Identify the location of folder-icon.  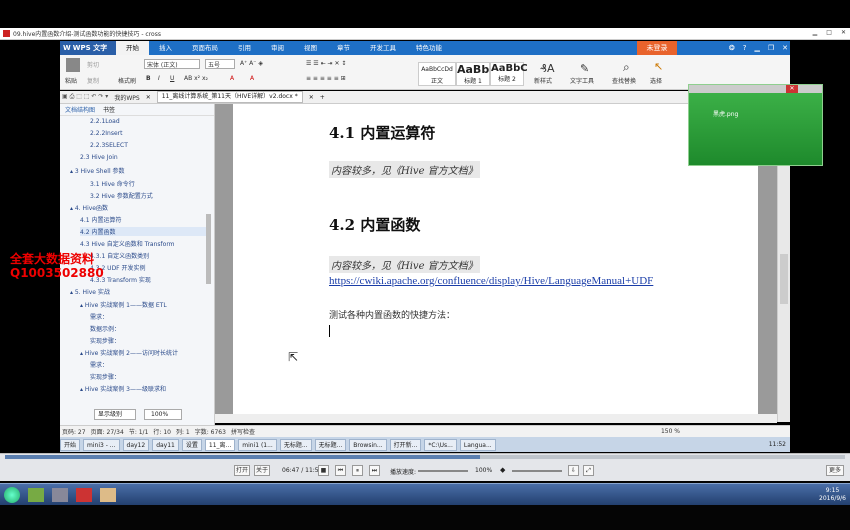
(108, 494).